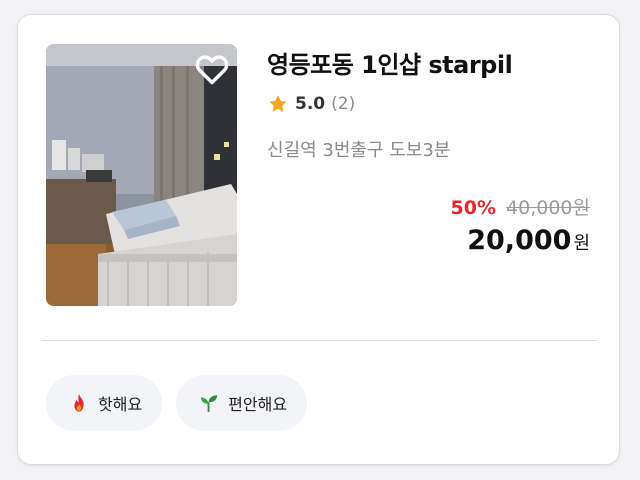 This screenshot has width=640, height=480. Describe the element at coordinates (212, 69) in the screenshot. I see `heart-outline-icon` at that location.